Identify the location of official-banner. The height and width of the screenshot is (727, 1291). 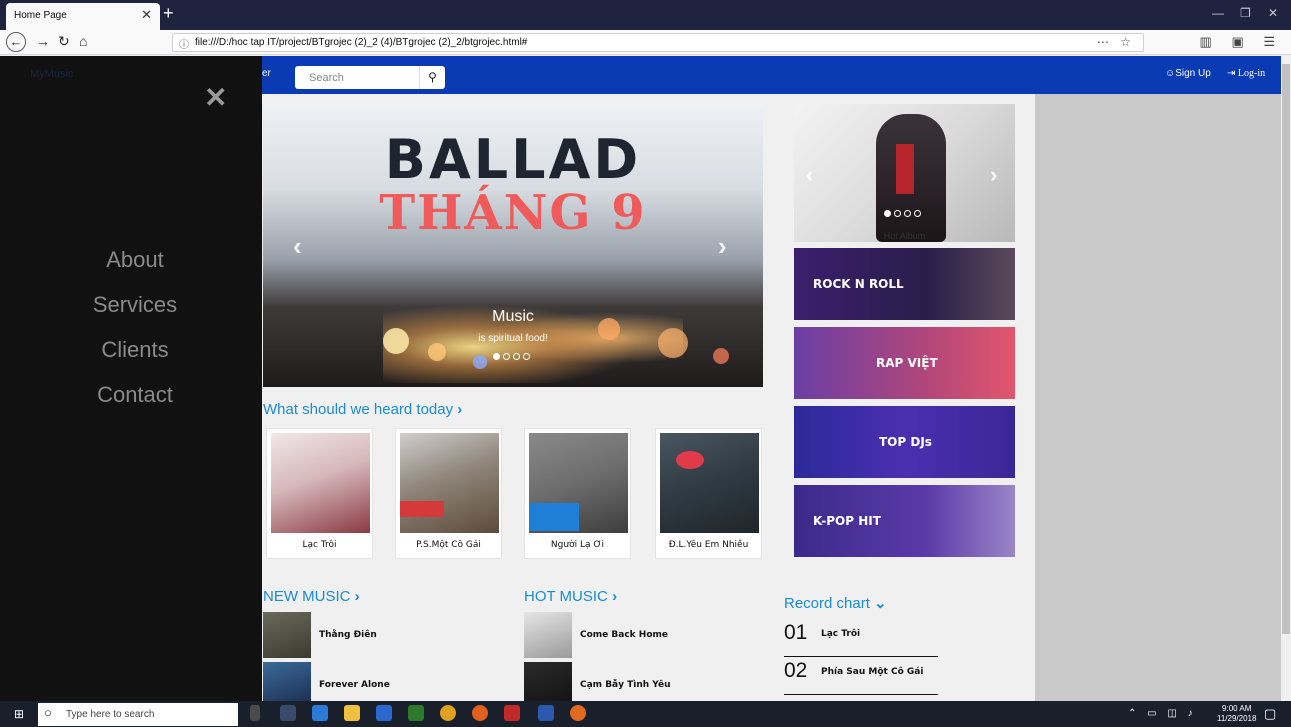
(422, 509).